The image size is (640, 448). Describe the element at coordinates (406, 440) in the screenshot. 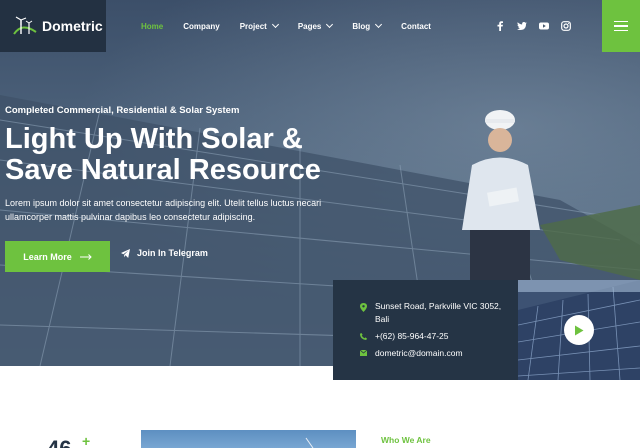

I see `section-label: Who We Are` at that location.